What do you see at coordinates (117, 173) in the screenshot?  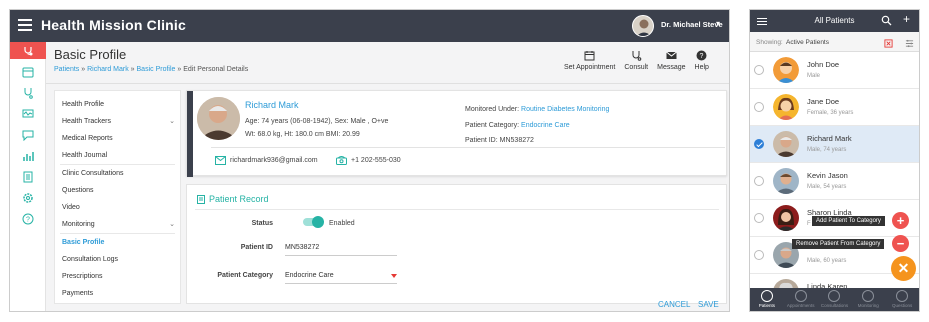 I see `menu-item-clinic-consultations: Clinic Consultations` at bounding box center [117, 173].